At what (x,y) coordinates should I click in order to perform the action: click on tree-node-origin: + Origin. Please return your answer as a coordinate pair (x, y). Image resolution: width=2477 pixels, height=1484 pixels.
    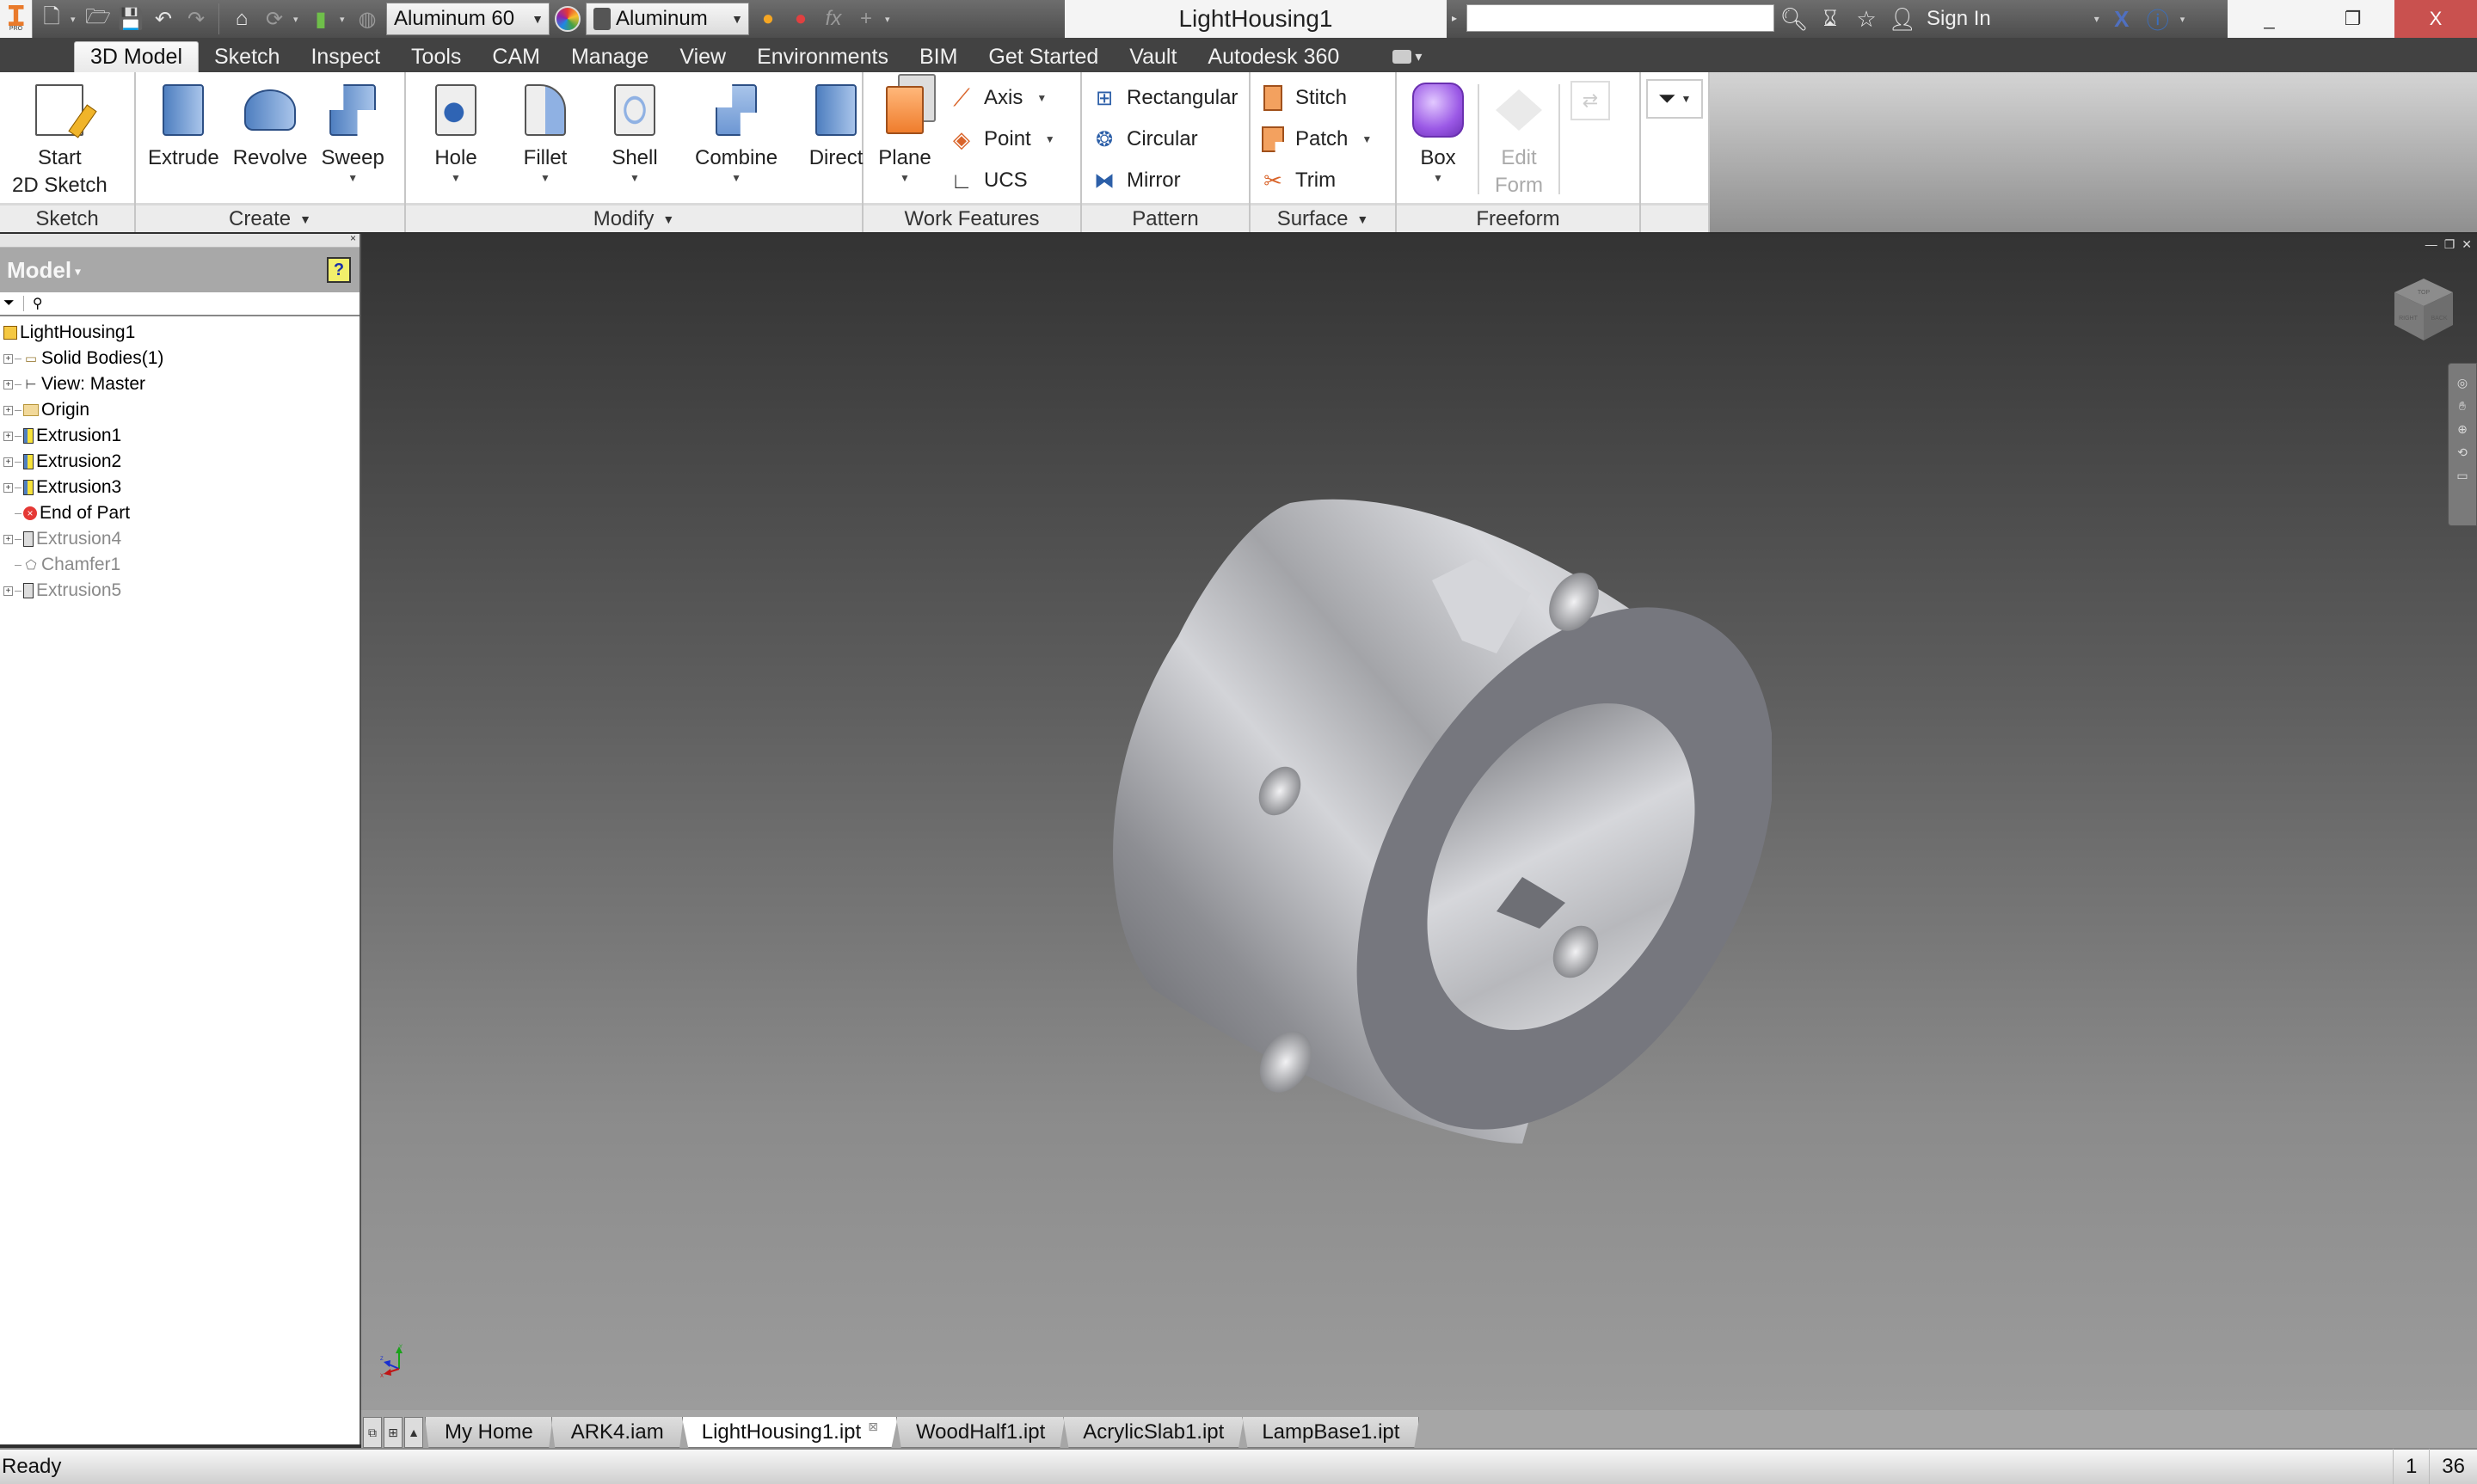
    Looking at the image, I should click on (180, 410).